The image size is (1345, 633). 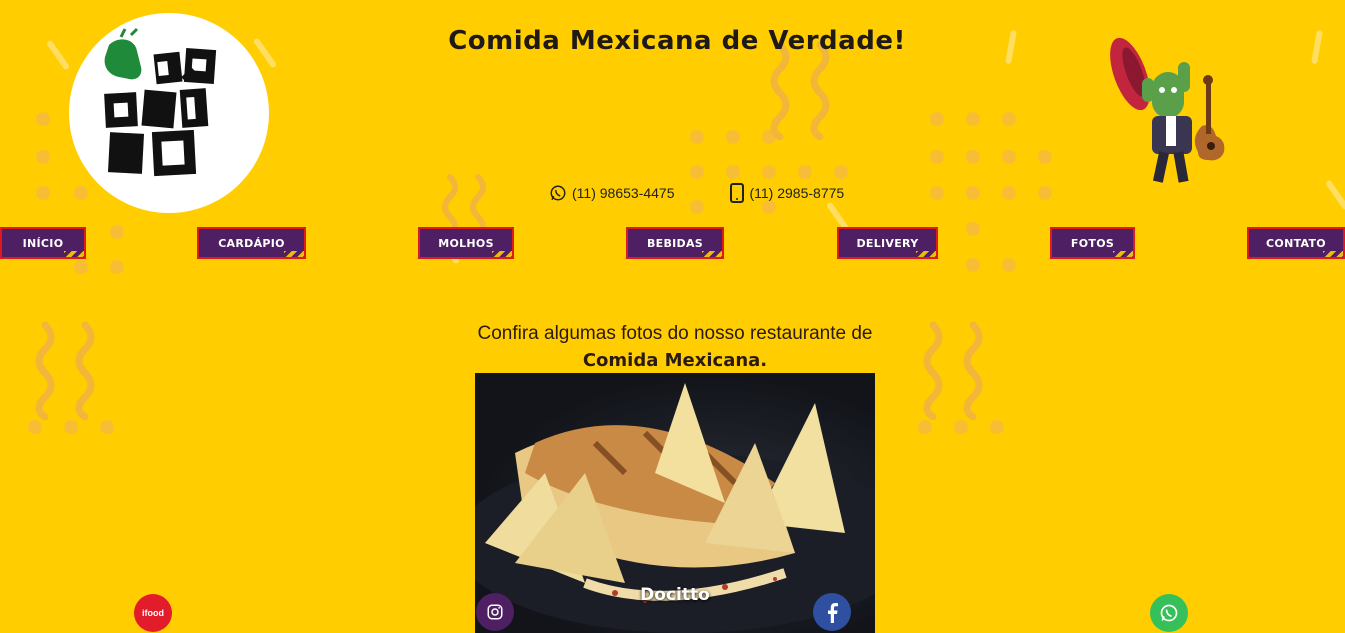 I want to click on facebook-button, so click(x=832, y=612).